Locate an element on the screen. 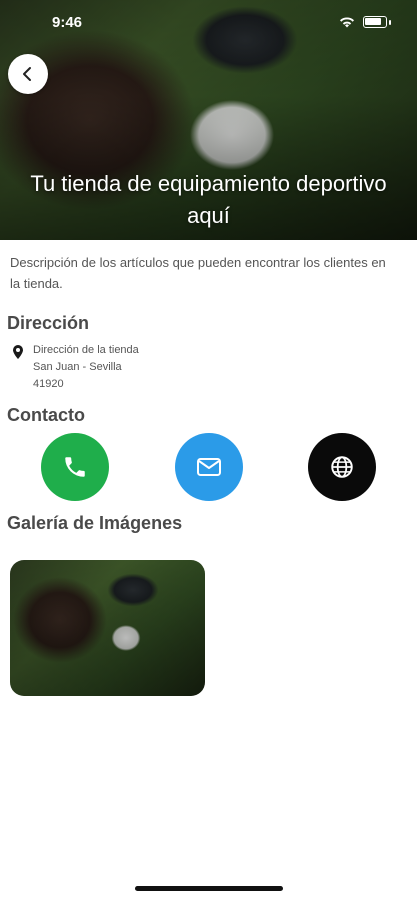  address-section-title: Dirección is located at coordinates (48, 323).